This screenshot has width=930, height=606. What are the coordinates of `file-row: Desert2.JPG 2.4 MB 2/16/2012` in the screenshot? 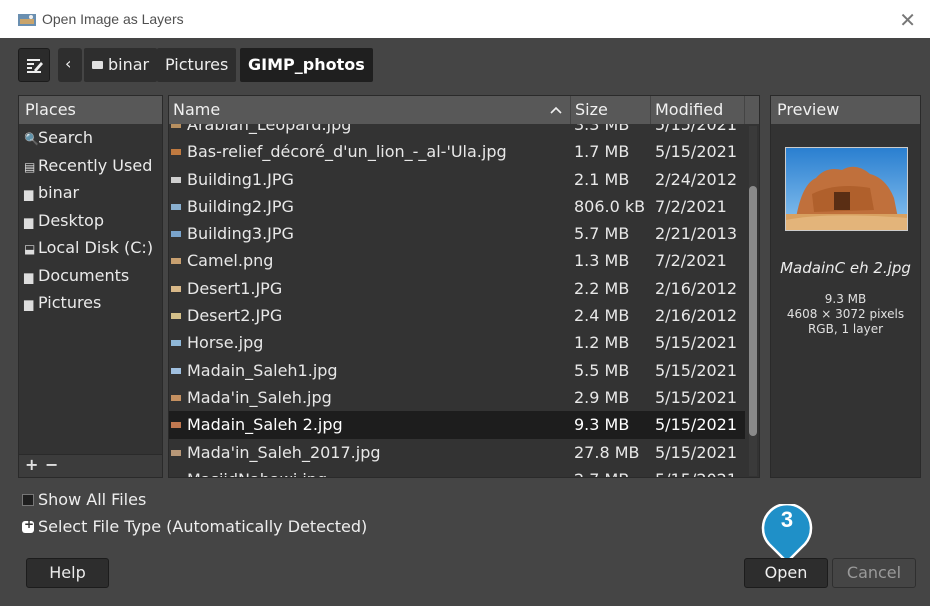 It's located at (457, 315).